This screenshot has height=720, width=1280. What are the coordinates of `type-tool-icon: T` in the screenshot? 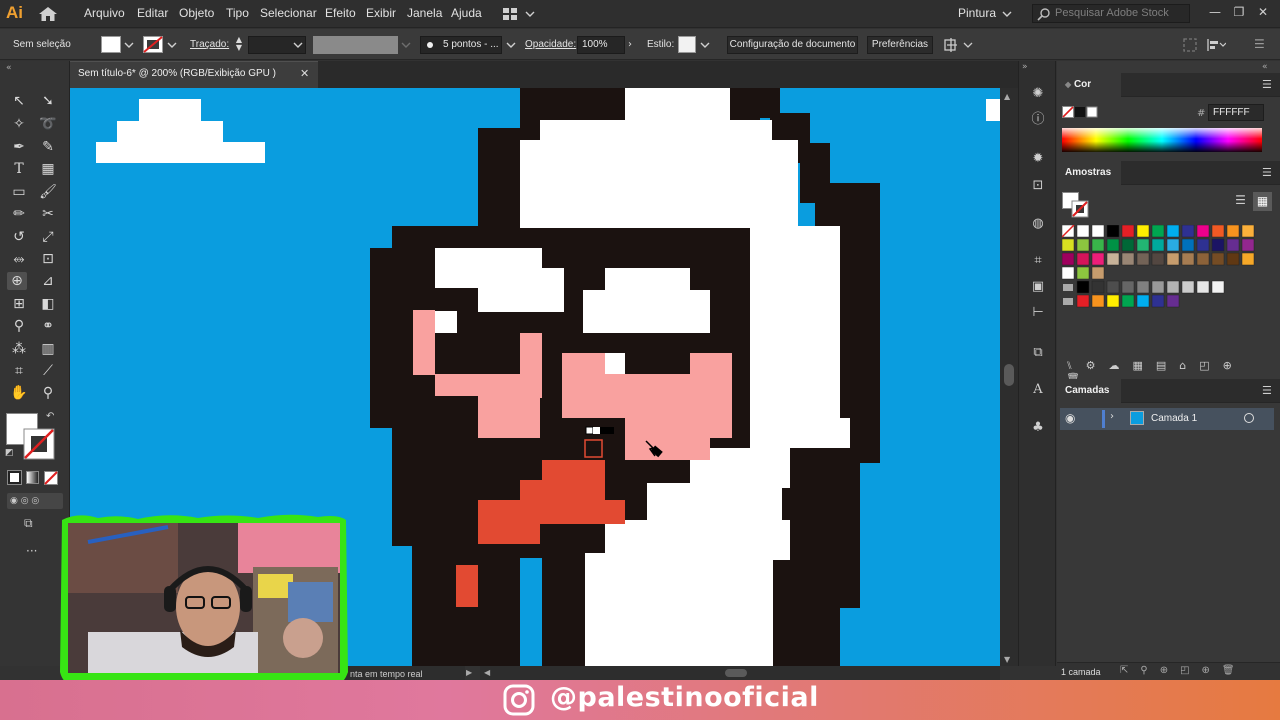 It's located at (19, 169).